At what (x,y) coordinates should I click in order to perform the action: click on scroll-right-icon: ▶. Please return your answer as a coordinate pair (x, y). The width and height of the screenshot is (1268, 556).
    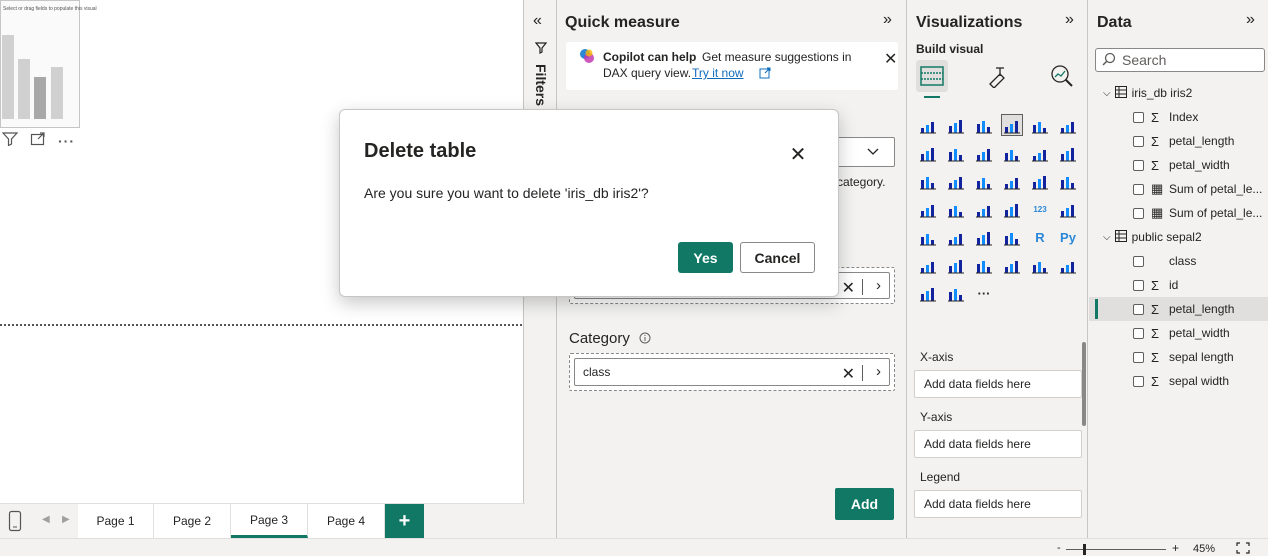
    Looking at the image, I should click on (66, 519).